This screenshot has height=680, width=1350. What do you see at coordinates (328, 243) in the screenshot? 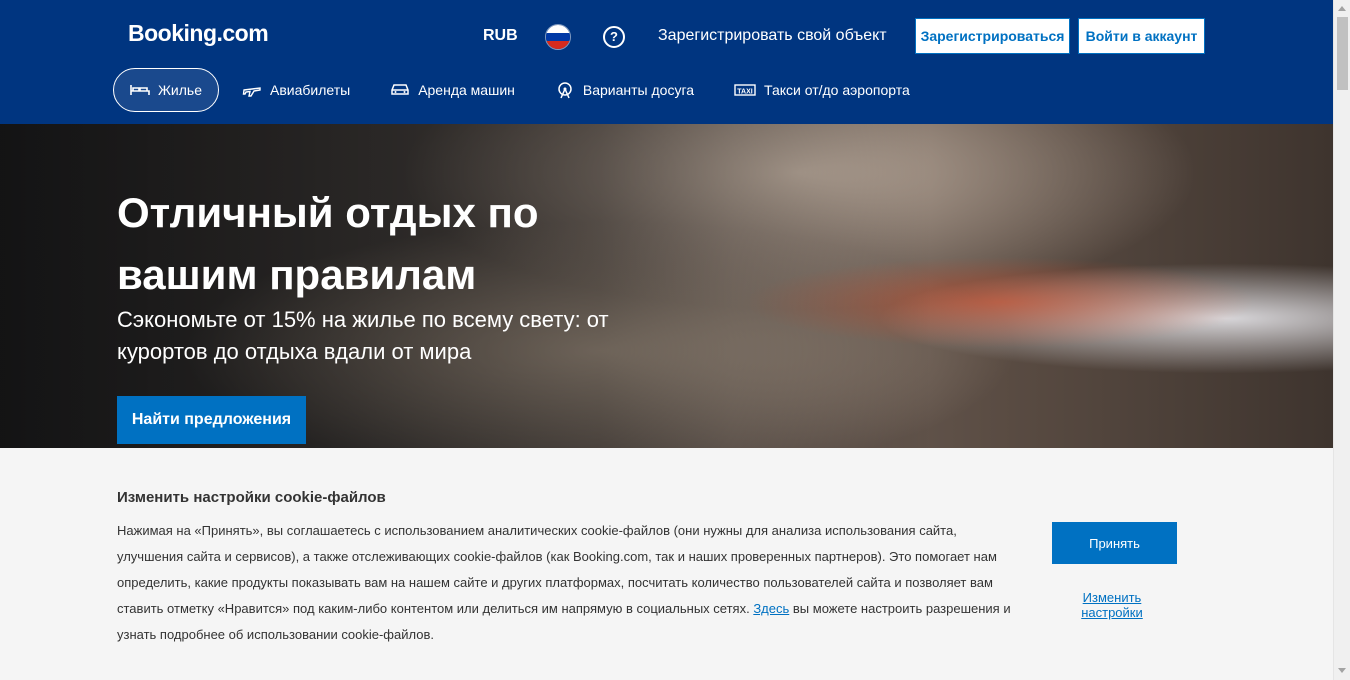
I see `hero-title: Отличный отдых по вашим правилам` at bounding box center [328, 243].